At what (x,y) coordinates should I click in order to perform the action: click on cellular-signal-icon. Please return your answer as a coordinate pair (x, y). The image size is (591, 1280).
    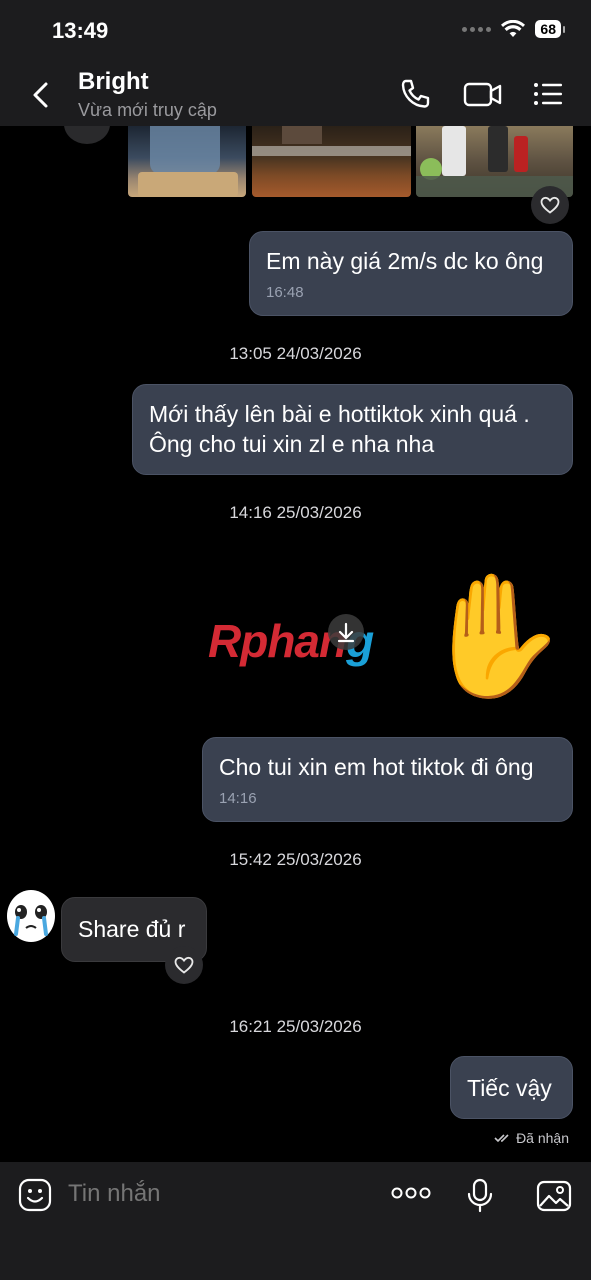
    Looking at the image, I should click on (477, 29).